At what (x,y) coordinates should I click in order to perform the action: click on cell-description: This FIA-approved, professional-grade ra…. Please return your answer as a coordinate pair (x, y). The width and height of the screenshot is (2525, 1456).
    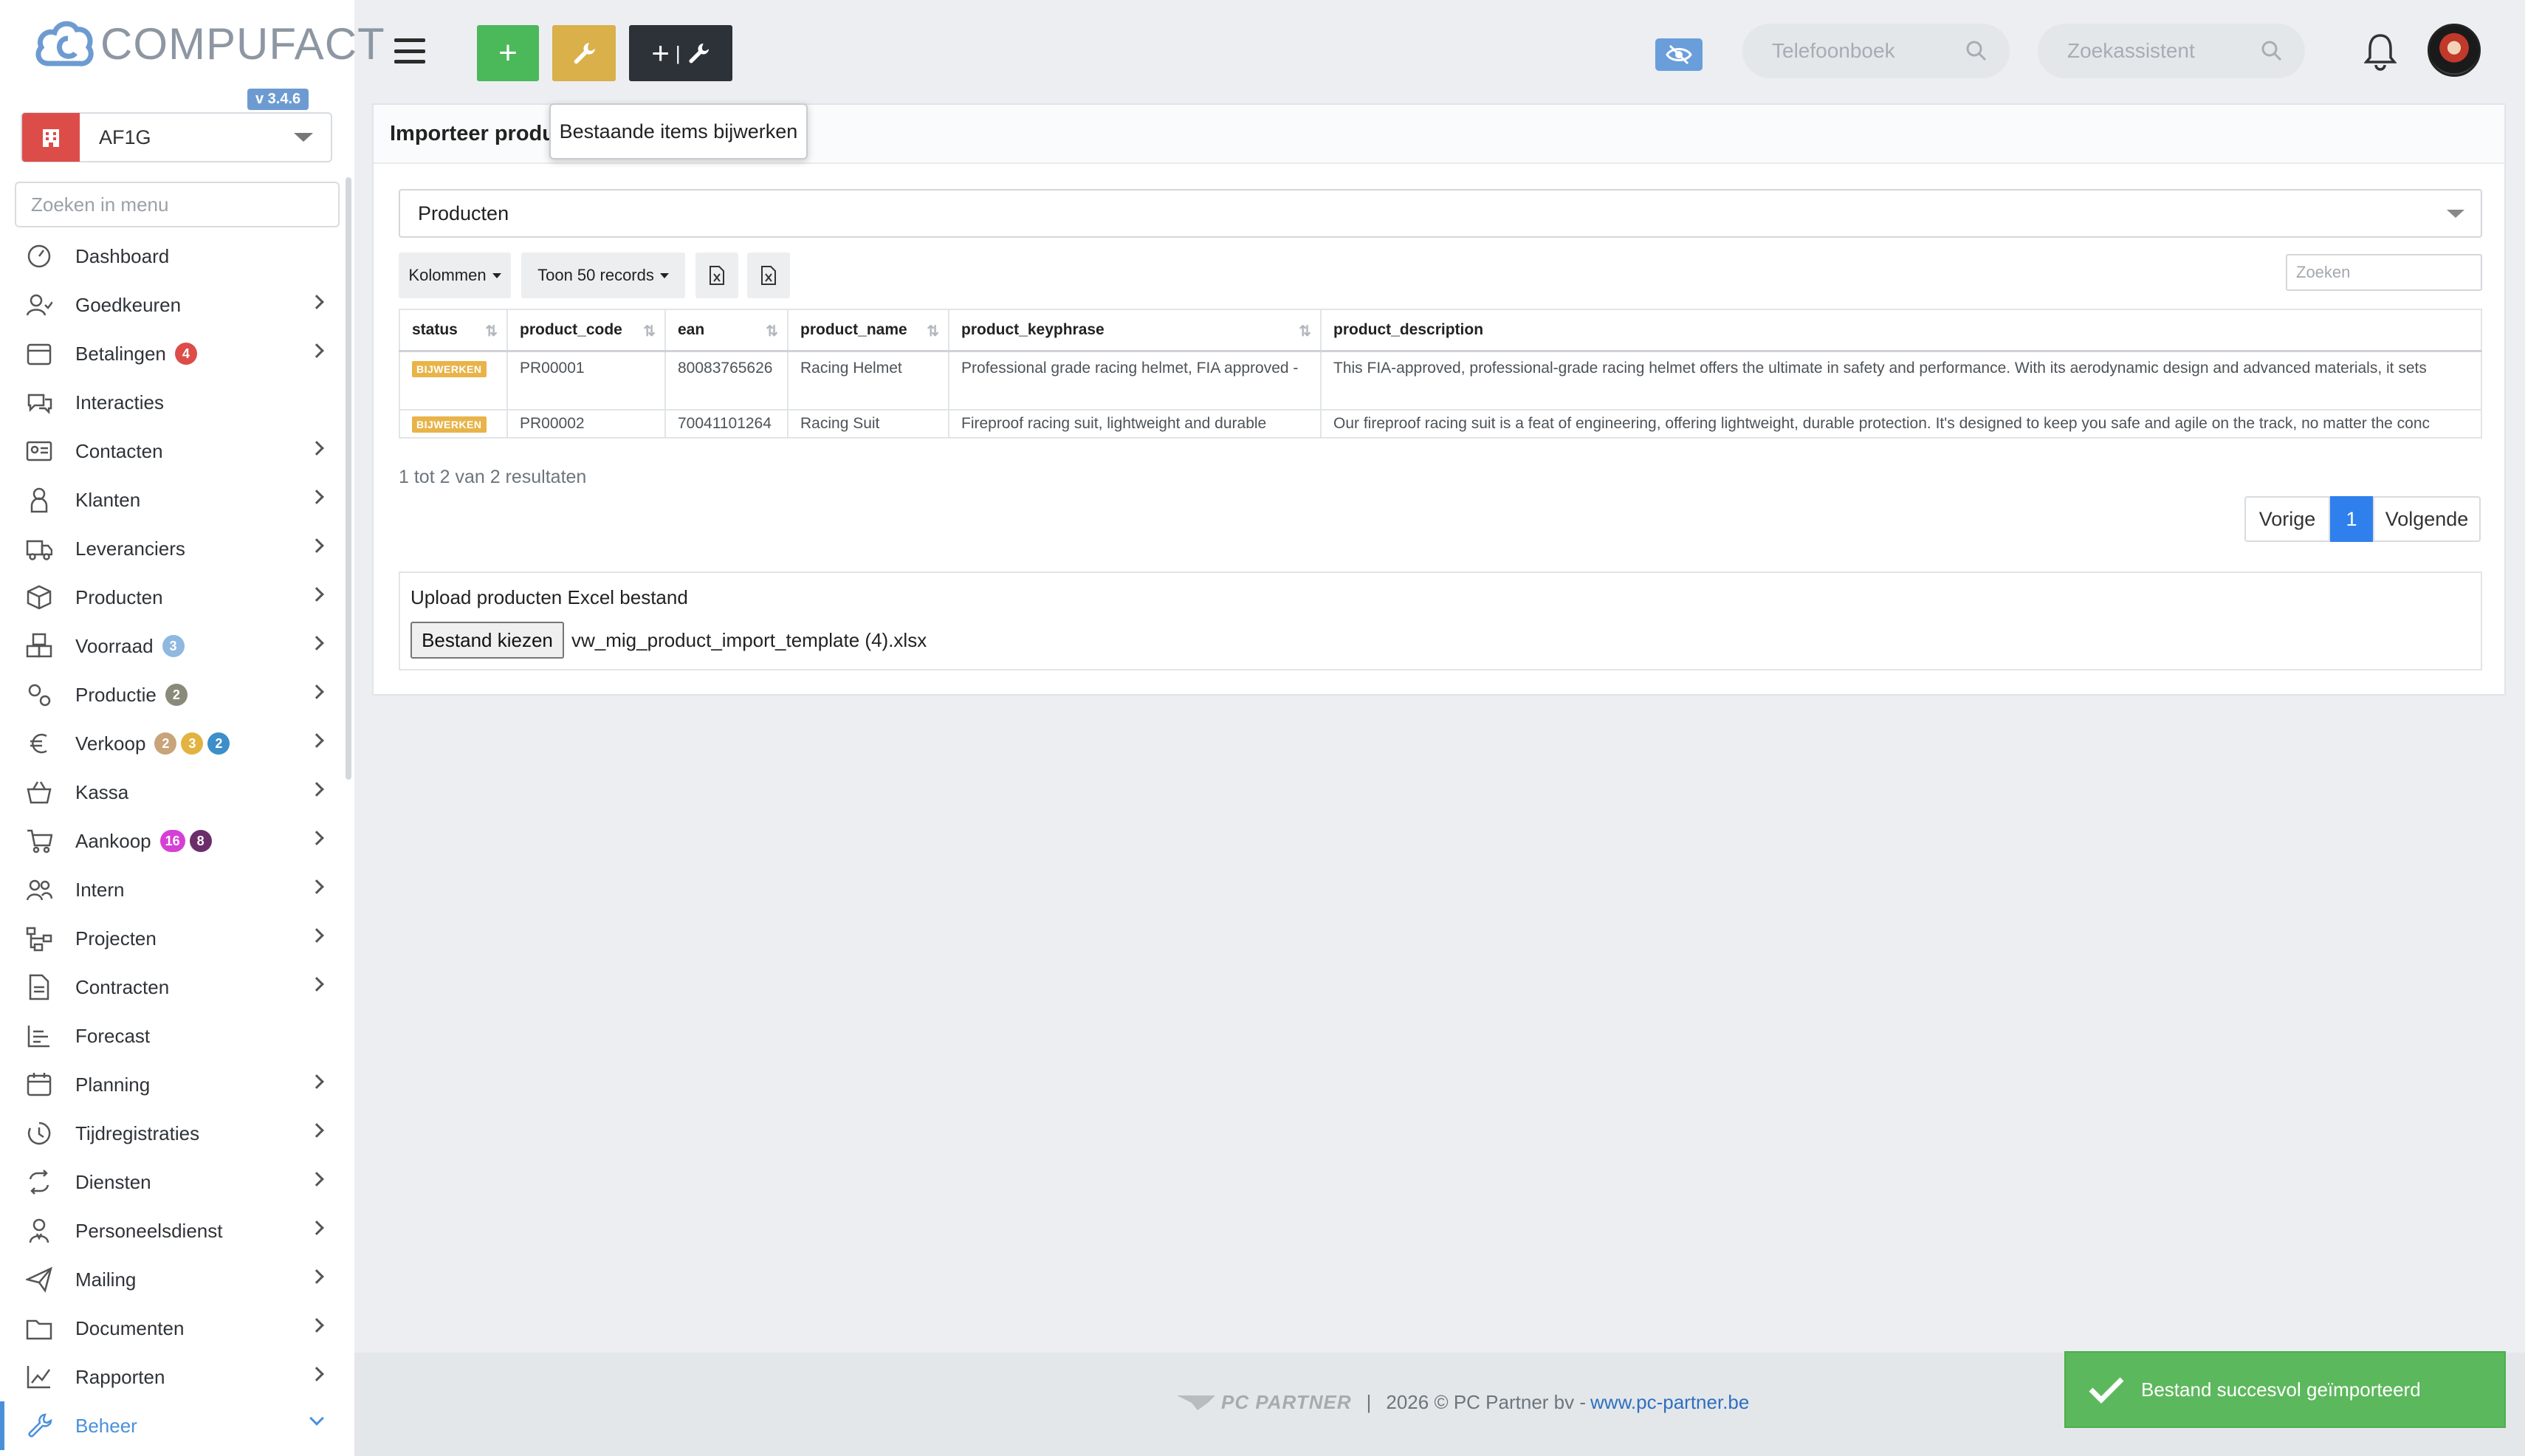
    Looking at the image, I should click on (1901, 381).